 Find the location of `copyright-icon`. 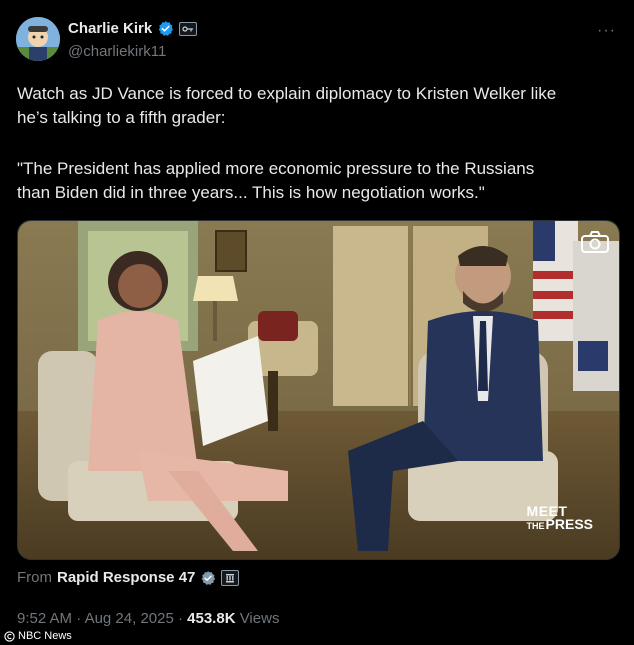

copyright-icon is located at coordinates (9, 636).